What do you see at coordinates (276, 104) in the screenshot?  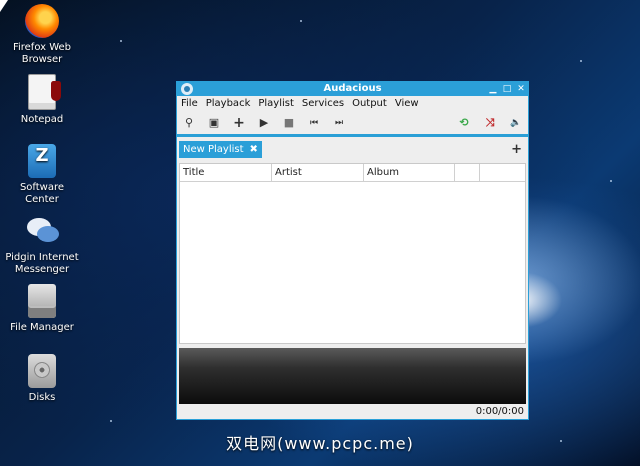 I see `menu-playlist: Playlist` at bounding box center [276, 104].